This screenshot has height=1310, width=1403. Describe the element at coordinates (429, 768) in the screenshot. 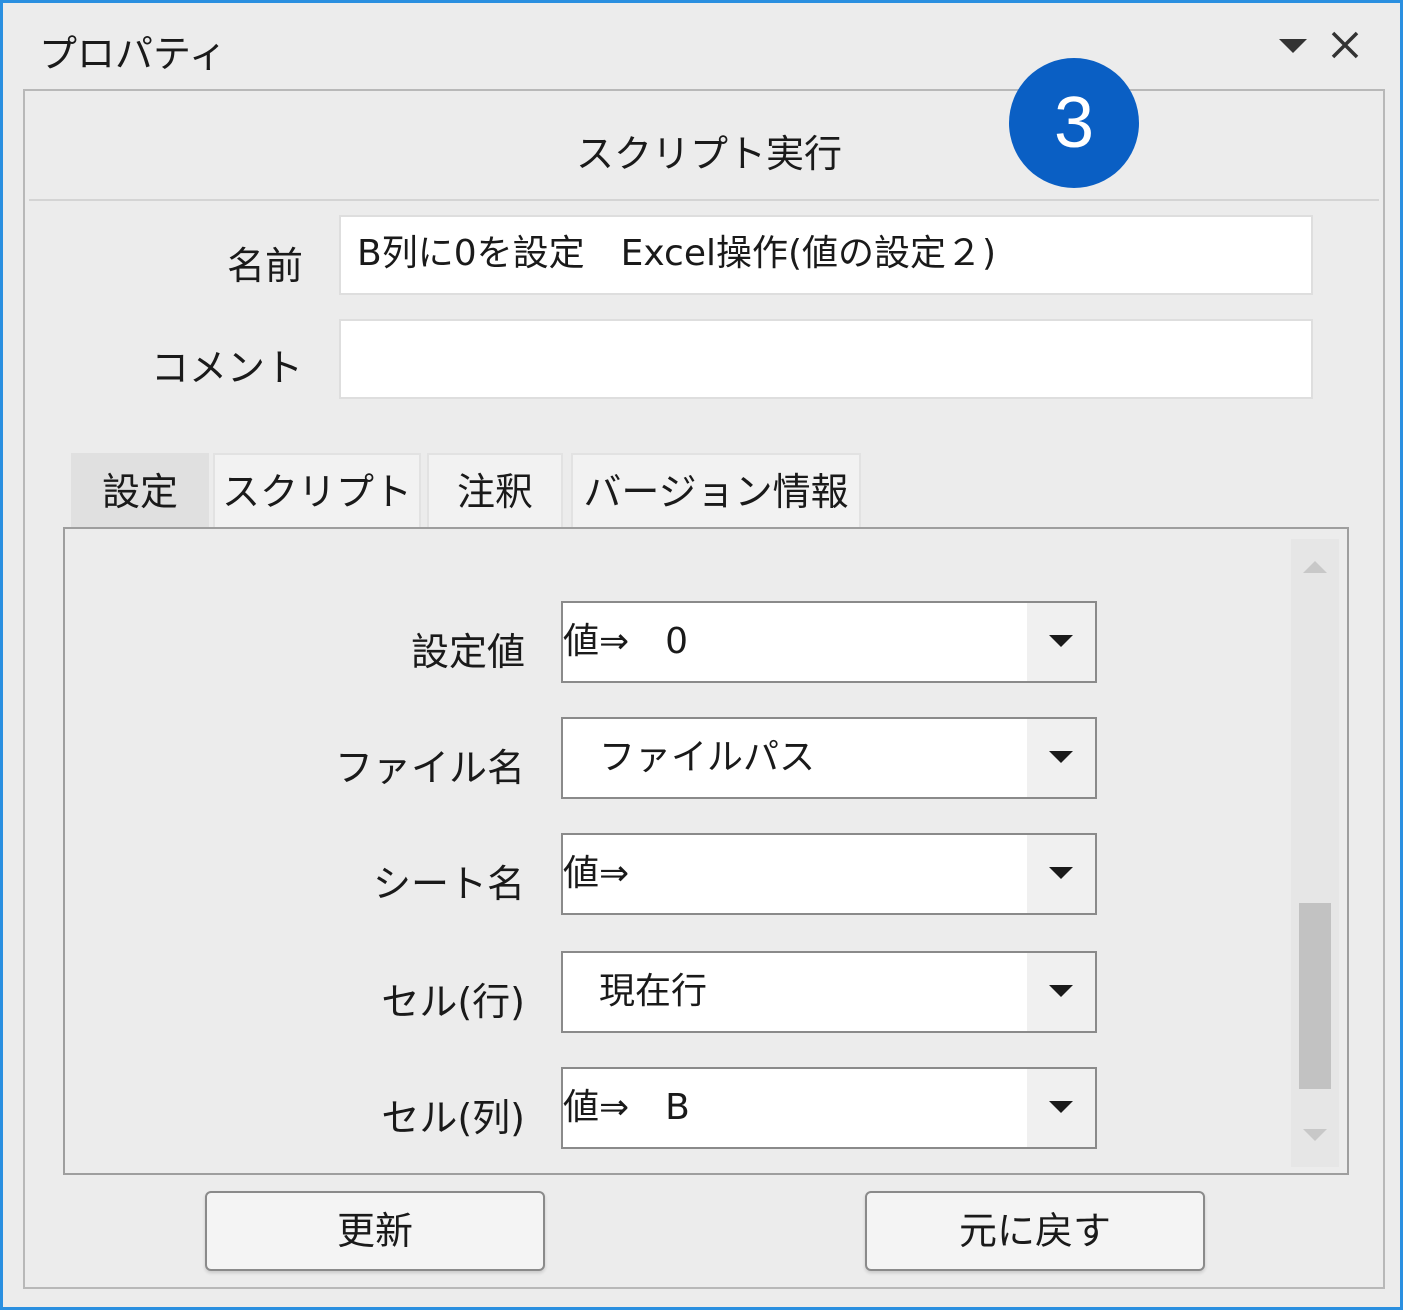

I see `file-name-label: ファイル名` at that location.